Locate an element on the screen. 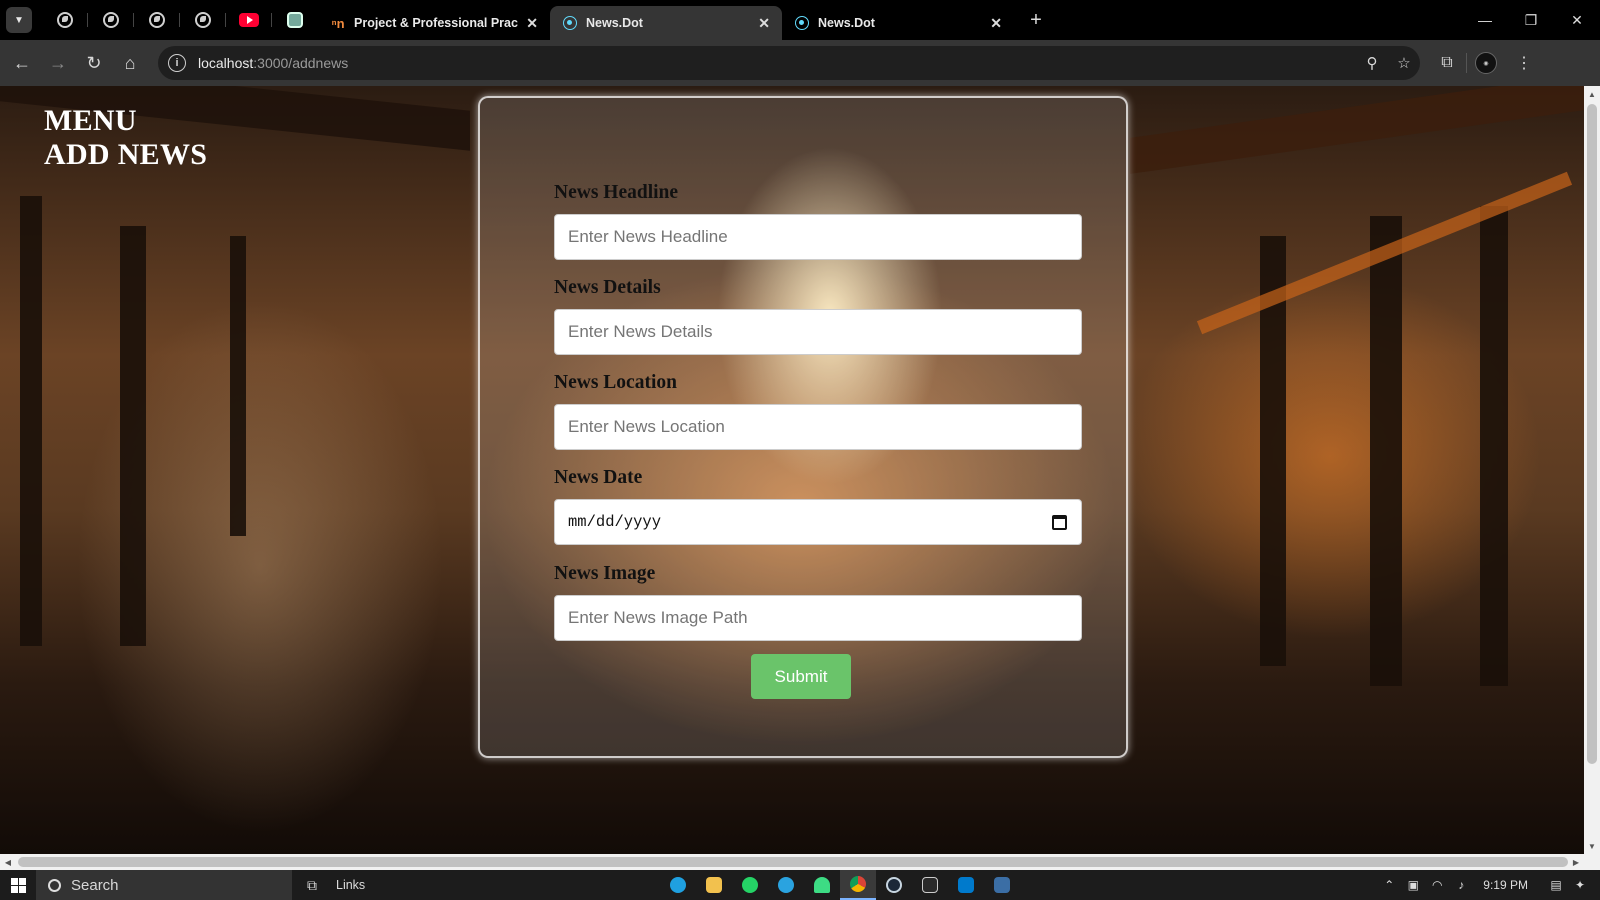  image-path-input: Enter News Image Path is located at coordinates (818, 618).